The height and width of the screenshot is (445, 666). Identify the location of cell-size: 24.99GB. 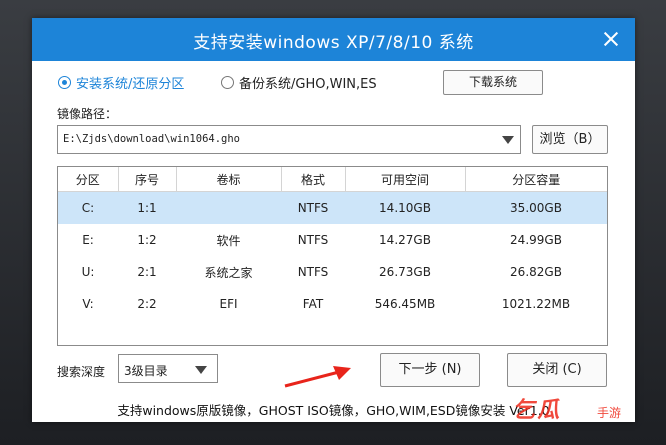
(536, 240).